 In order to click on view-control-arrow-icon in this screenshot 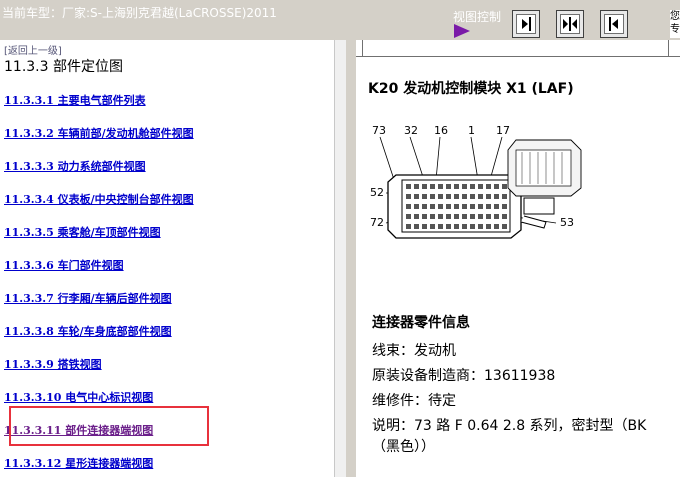, I will do `click(462, 31)`.